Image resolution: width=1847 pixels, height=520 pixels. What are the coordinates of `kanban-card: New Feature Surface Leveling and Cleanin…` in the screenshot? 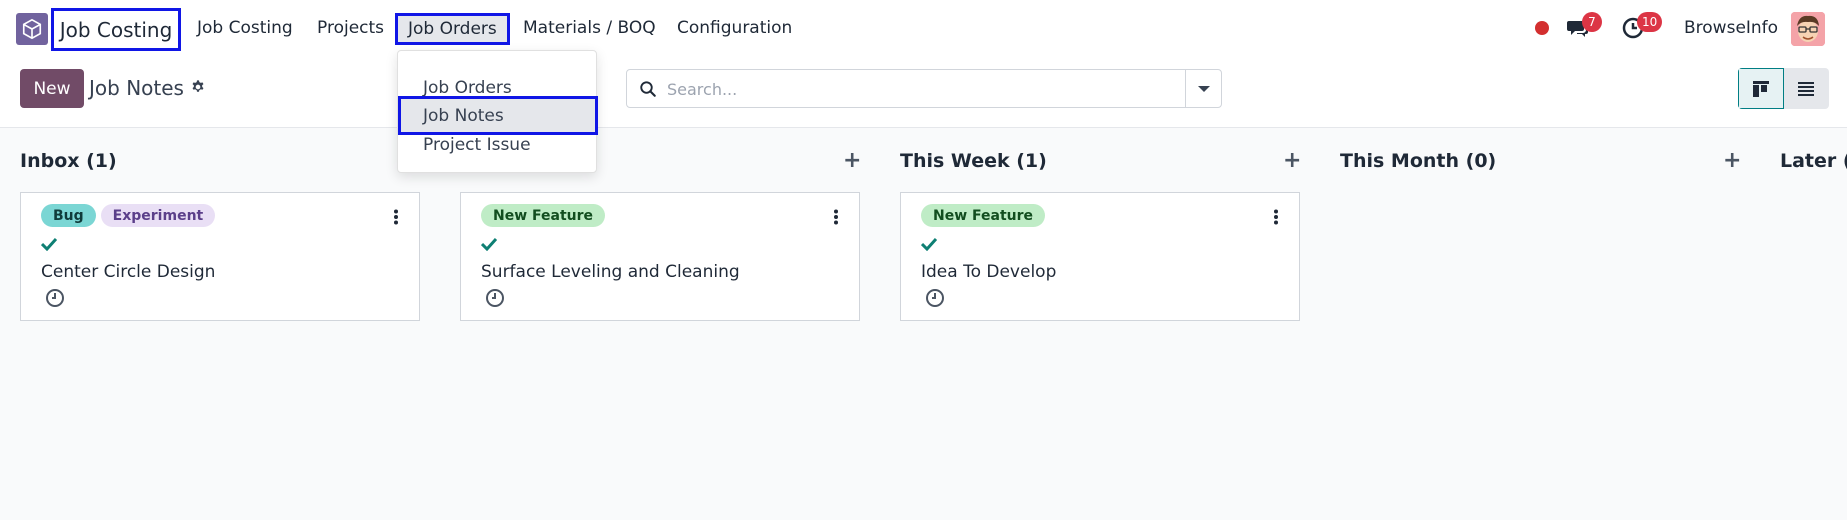 It's located at (660, 256).